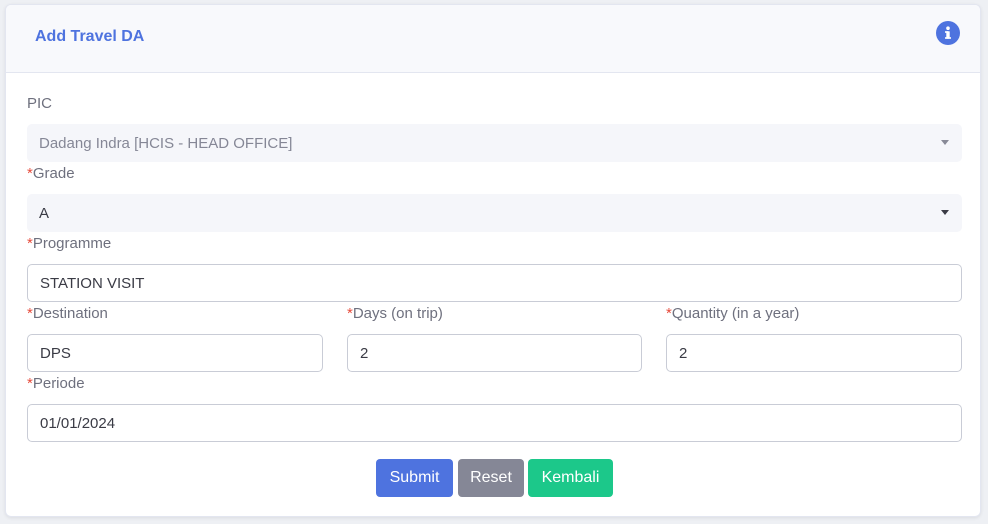 Image resolution: width=988 pixels, height=524 pixels. What do you see at coordinates (53, 173) in the screenshot?
I see `grade-label-text: Grade` at bounding box center [53, 173].